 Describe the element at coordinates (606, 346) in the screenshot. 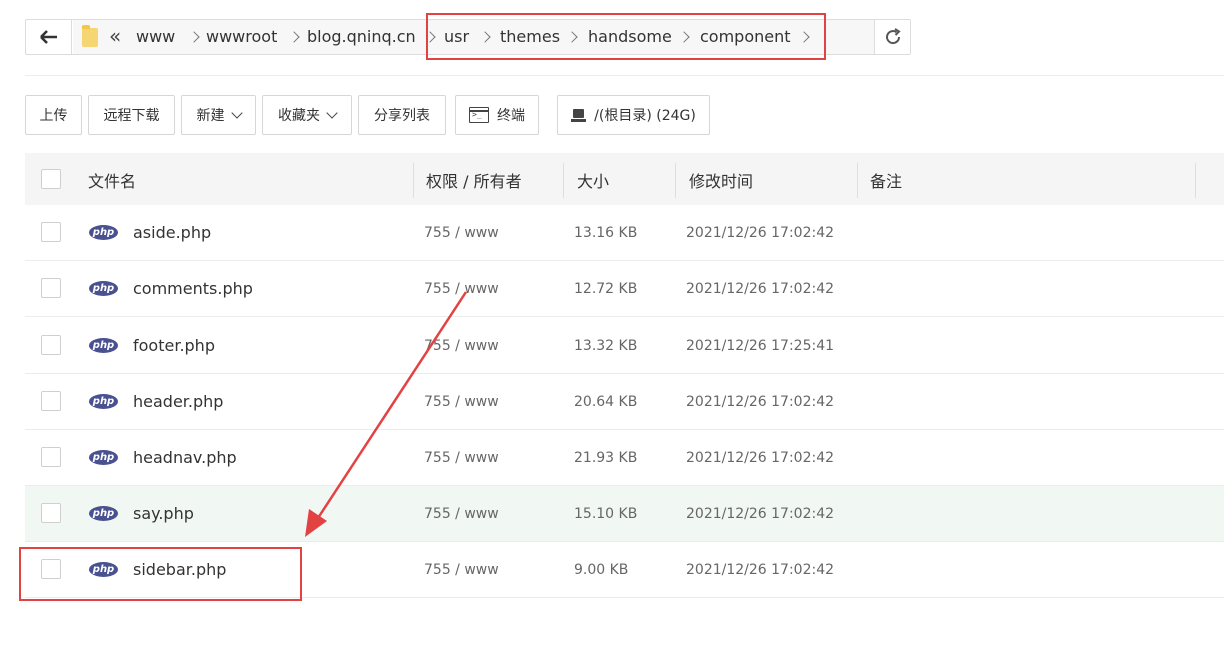

I see `file-size: 13.32 KB` at that location.